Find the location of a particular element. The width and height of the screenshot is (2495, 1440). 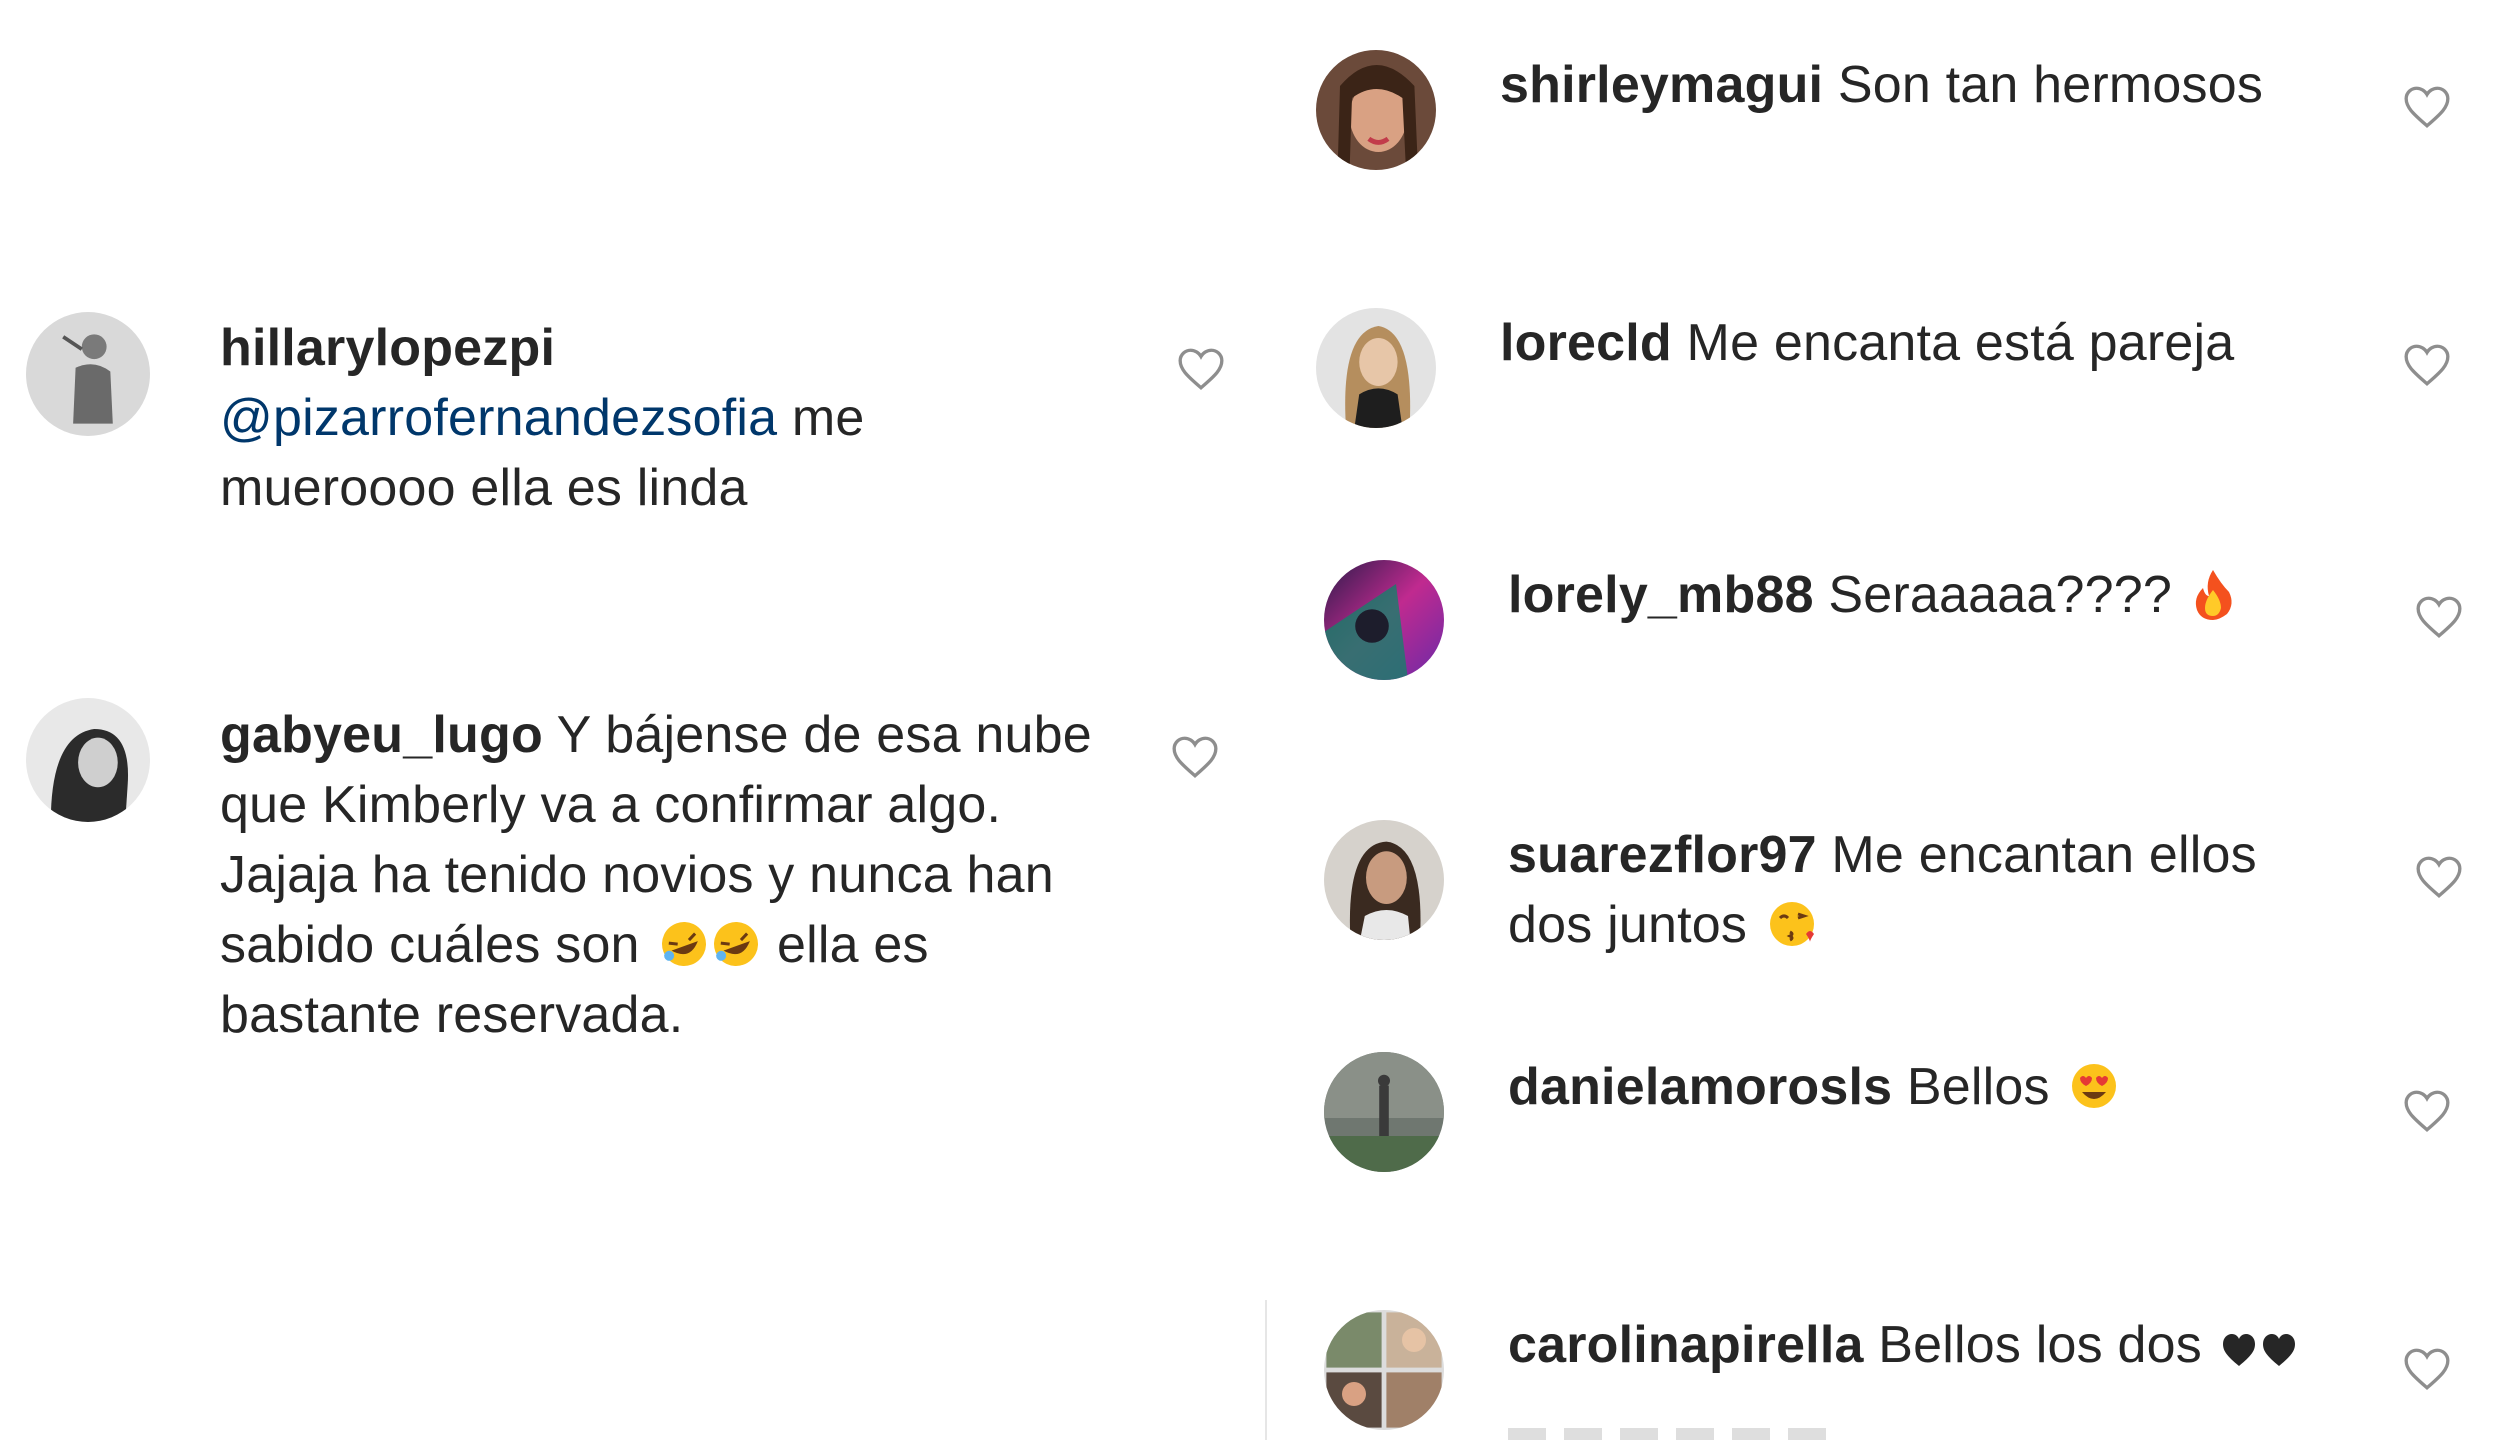

face-blowing-kiss-emoji is located at coordinates (1792, 924).